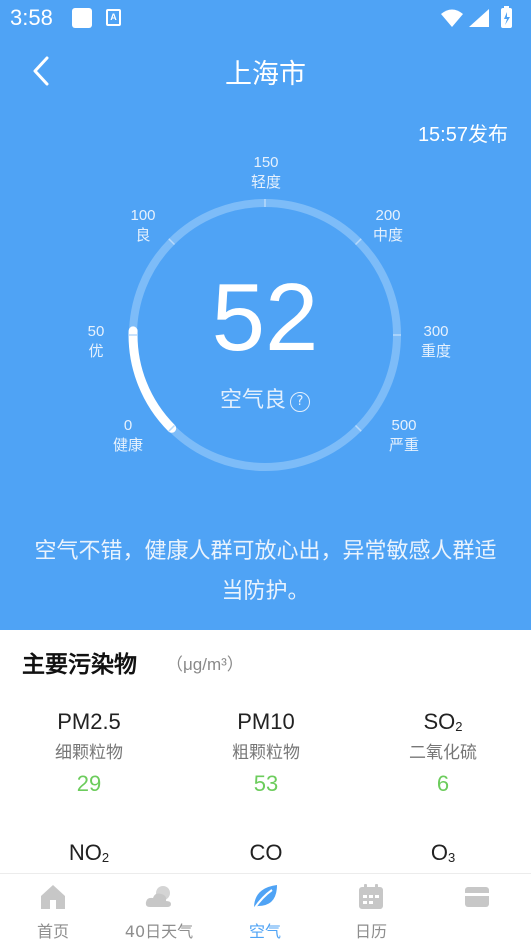 This screenshot has width=531, height=945. Describe the element at coordinates (31, 17) in the screenshot. I see `status-time: 3:58` at that location.